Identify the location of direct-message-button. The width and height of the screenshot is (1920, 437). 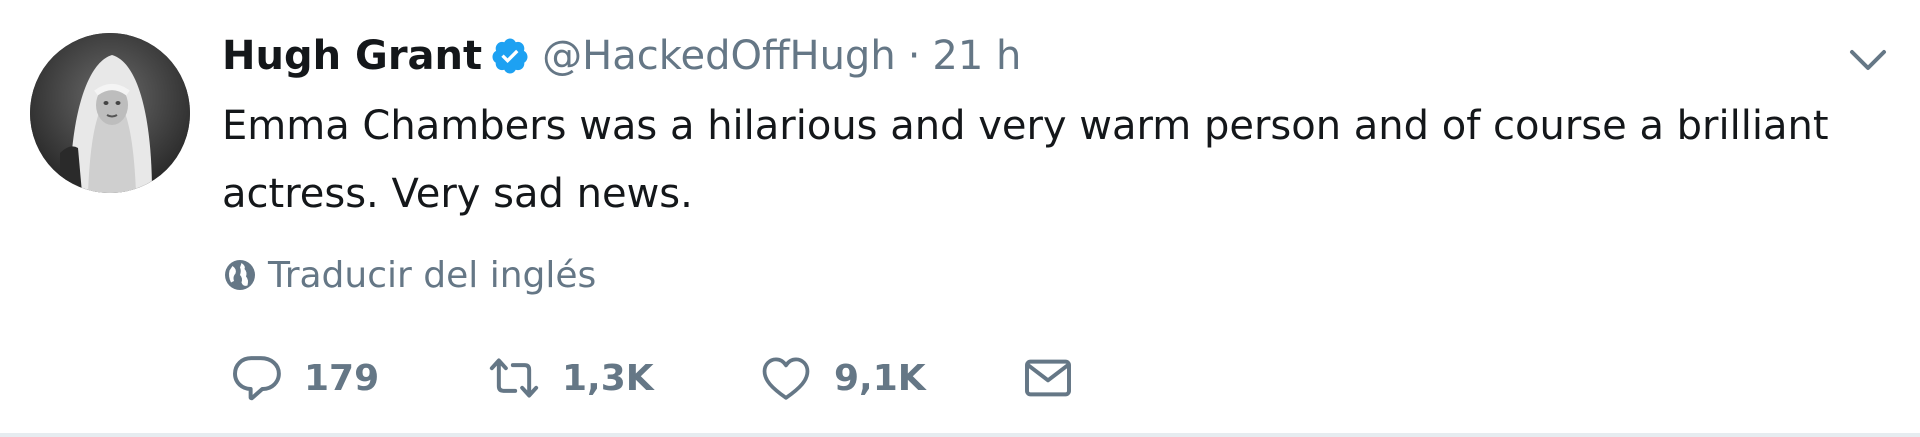
(1048, 378).